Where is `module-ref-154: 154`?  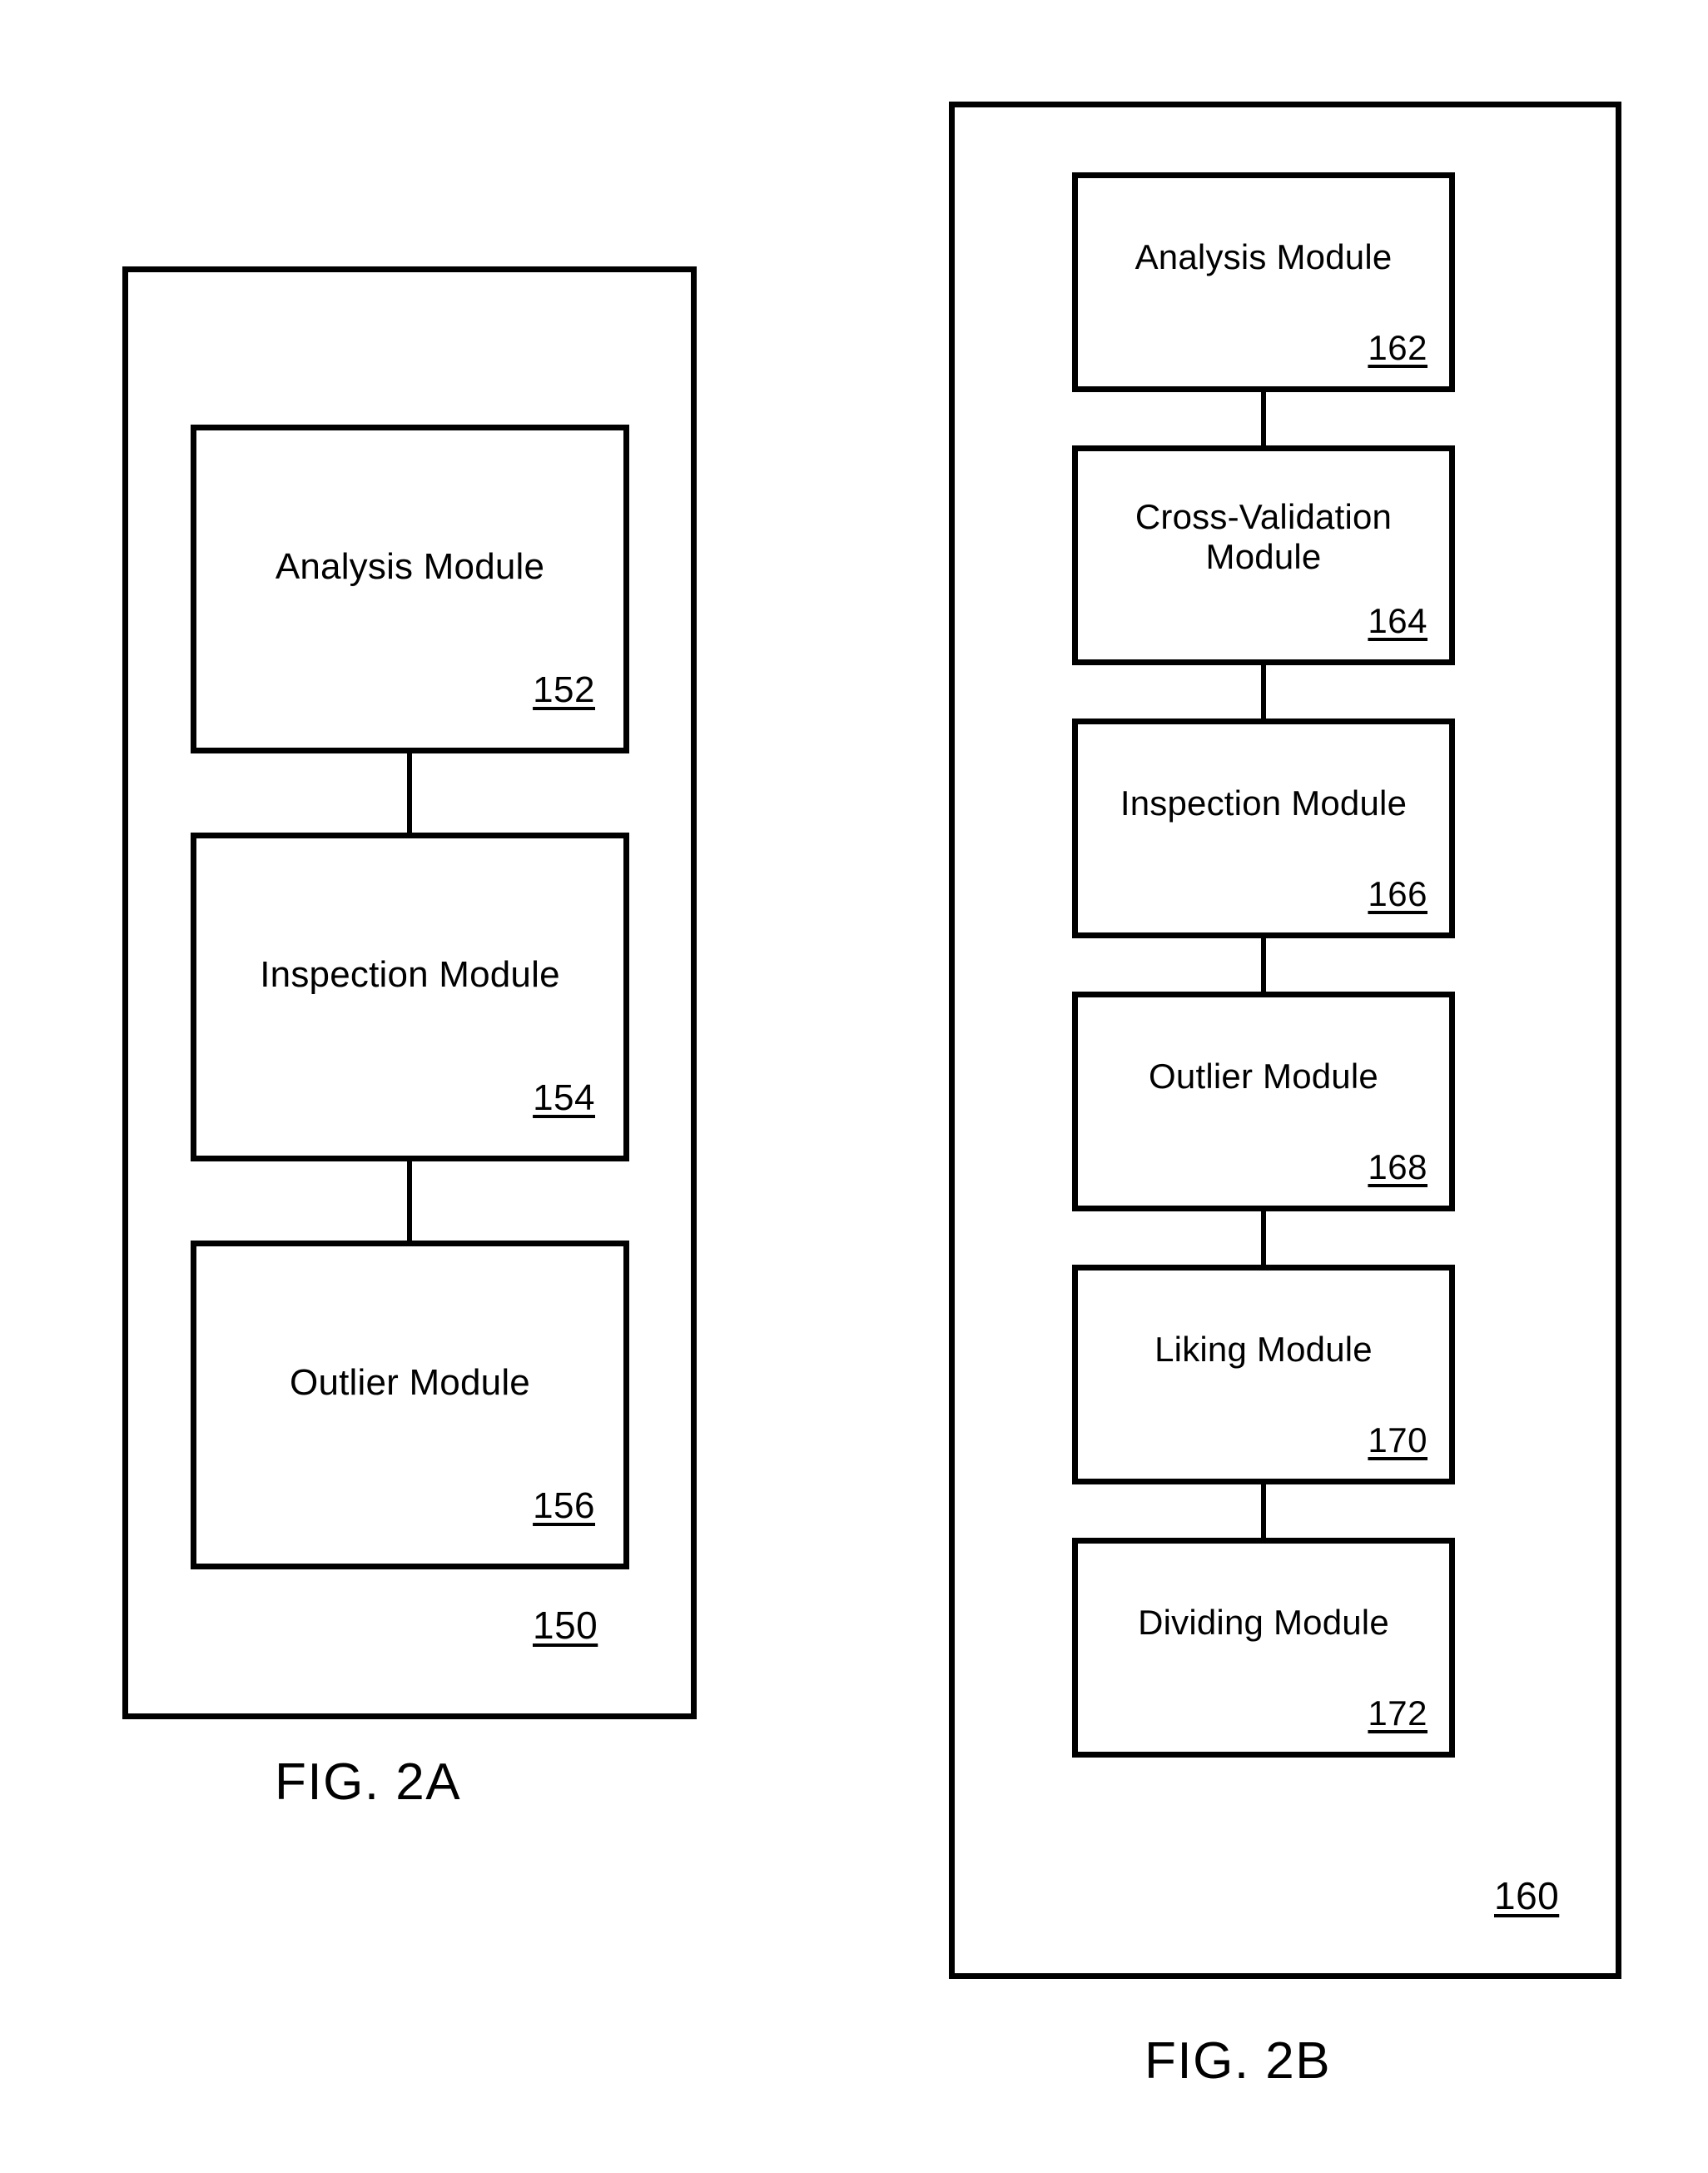
module-ref-154: 154 is located at coordinates (564, 1097).